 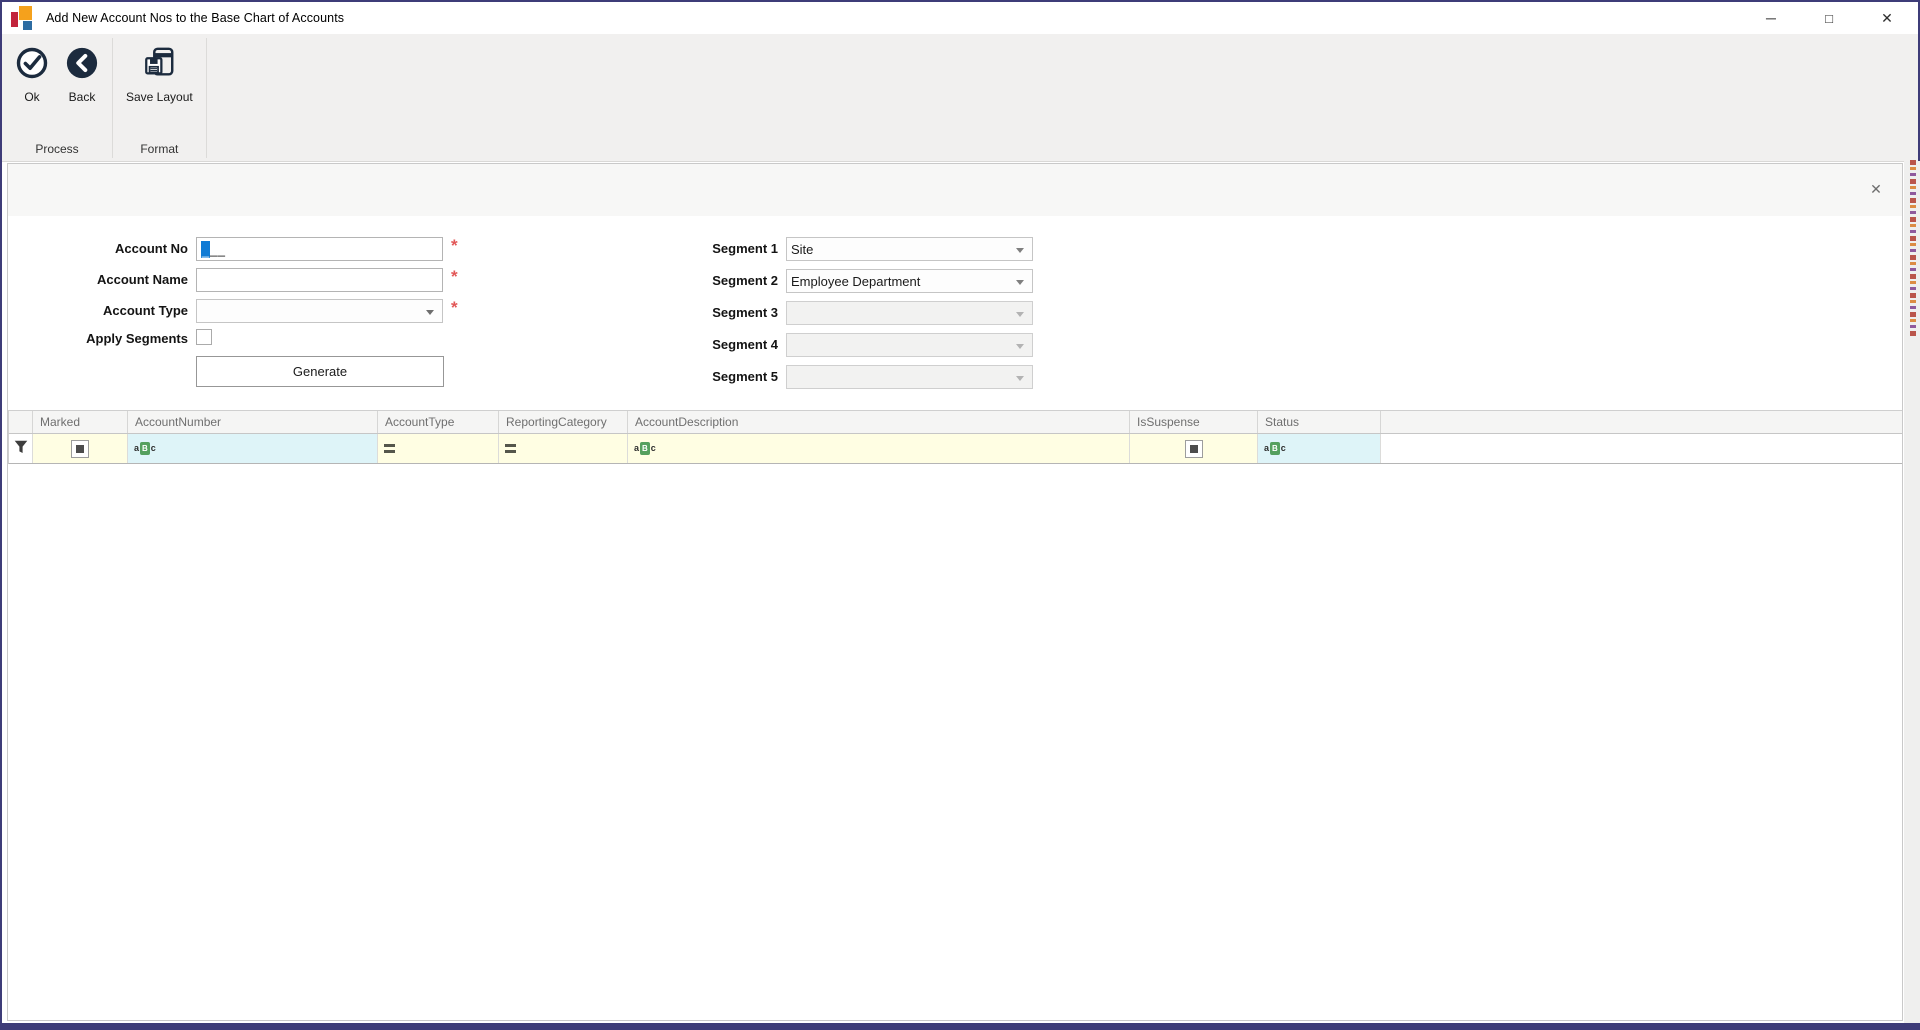 I want to click on ribbon-group-process: Ok Back Process, so click(x=57, y=97).